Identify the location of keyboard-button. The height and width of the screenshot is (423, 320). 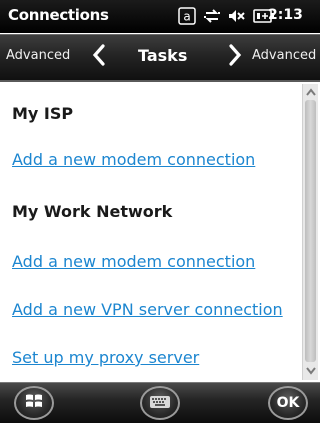
(160, 403).